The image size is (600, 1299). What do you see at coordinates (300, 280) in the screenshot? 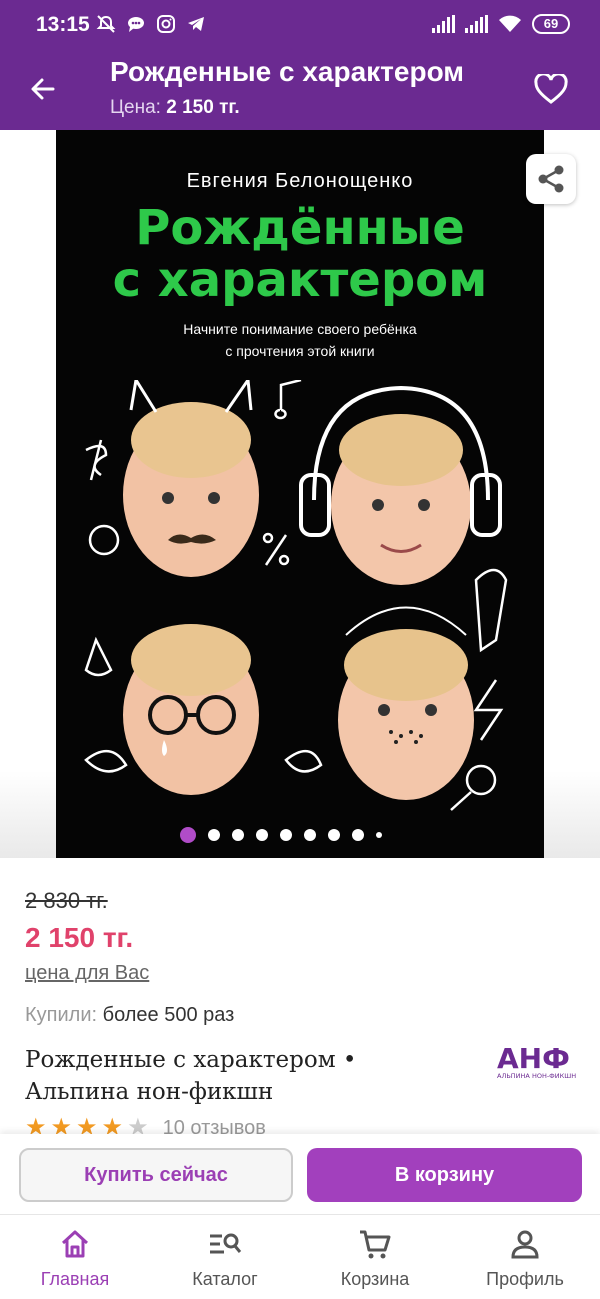
I see `cover-title-line2: с характером` at bounding box center [300, 280].